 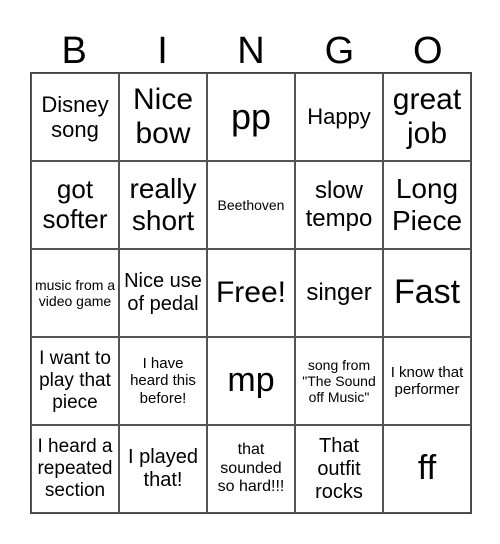 I want to click on bingo-cell: Long Piece, so click(x=427, y=205).